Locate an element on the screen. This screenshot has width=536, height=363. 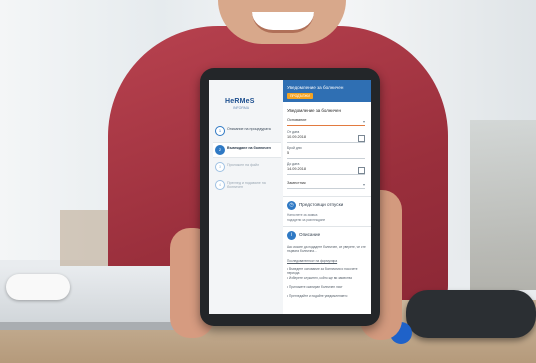
description-bullet: • Приложете сканиран болничен лист is located at coordinates (315, 287).